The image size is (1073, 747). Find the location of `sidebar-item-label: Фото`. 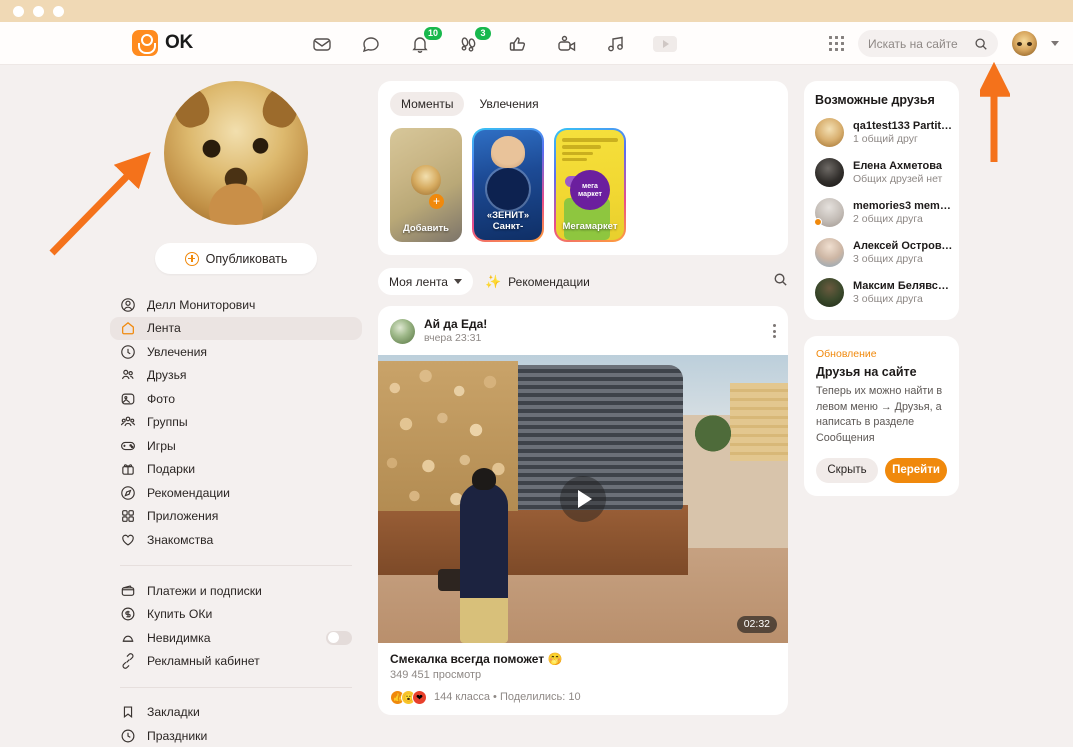

sidebar-item-label: Фото is located at coordinates (161, 399).